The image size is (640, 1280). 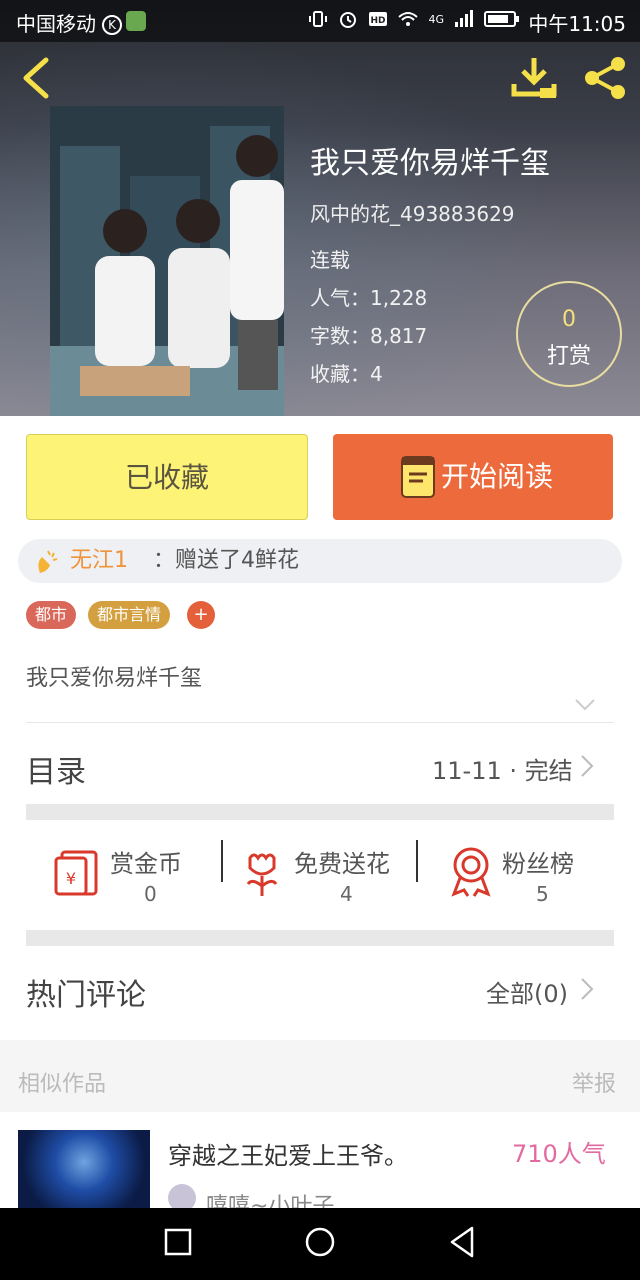 I want to click on add-tag-button: +, so click(x=201, y=615).